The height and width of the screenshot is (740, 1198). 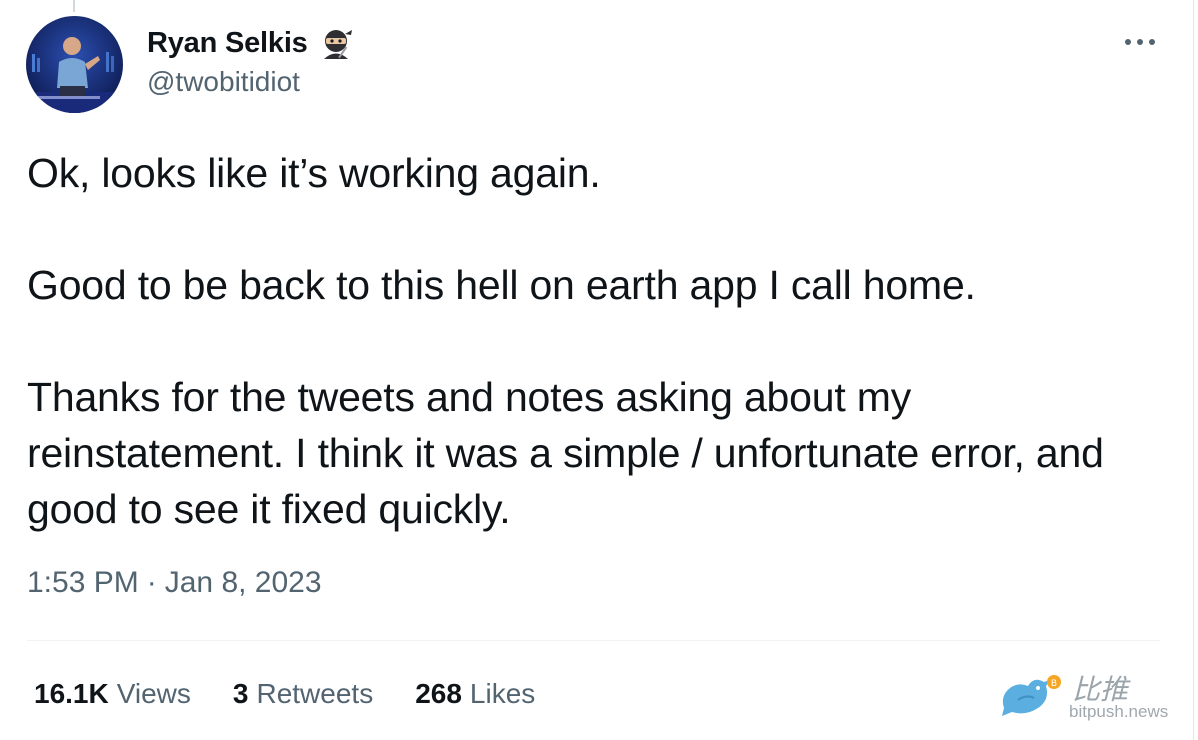 I want to click on timestamp-date: Jan 8, 2023, so click(x=243, y=582).